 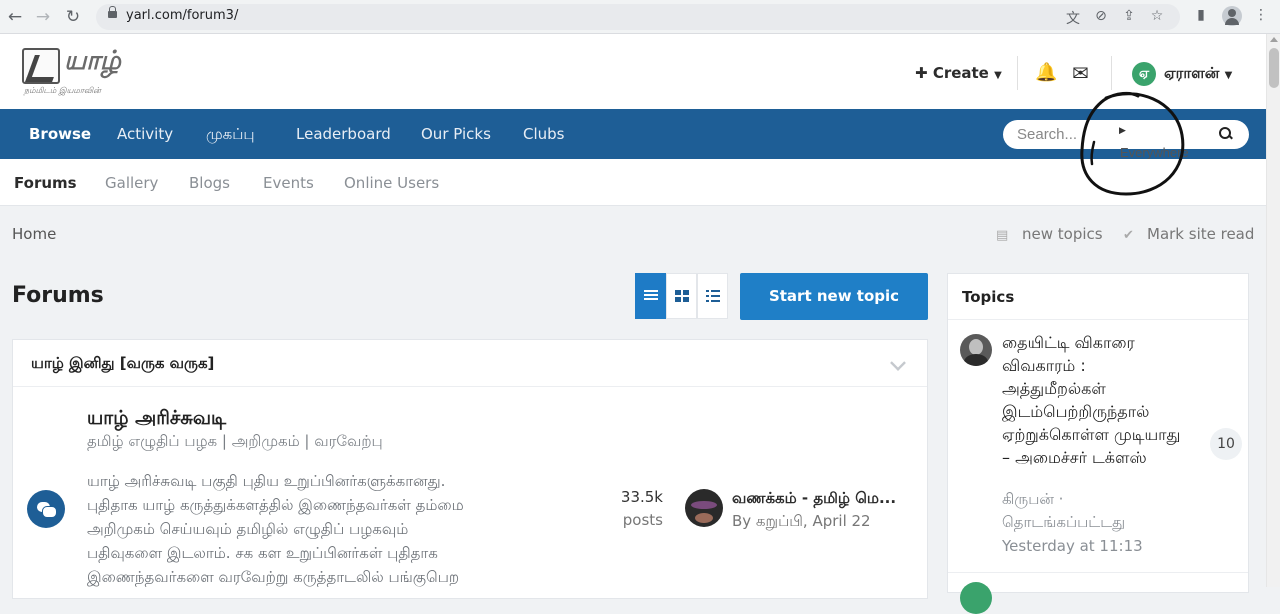 I want to click on url-text: yarl.com/forum3/, so click(x=182, y=15).